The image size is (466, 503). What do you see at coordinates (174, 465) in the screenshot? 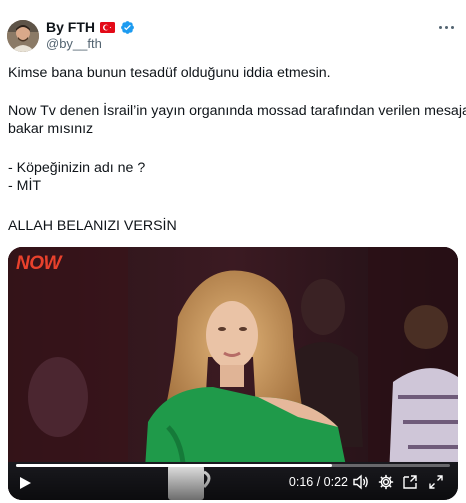
I see `video-progress-fill` at bounding box center [174, 465].